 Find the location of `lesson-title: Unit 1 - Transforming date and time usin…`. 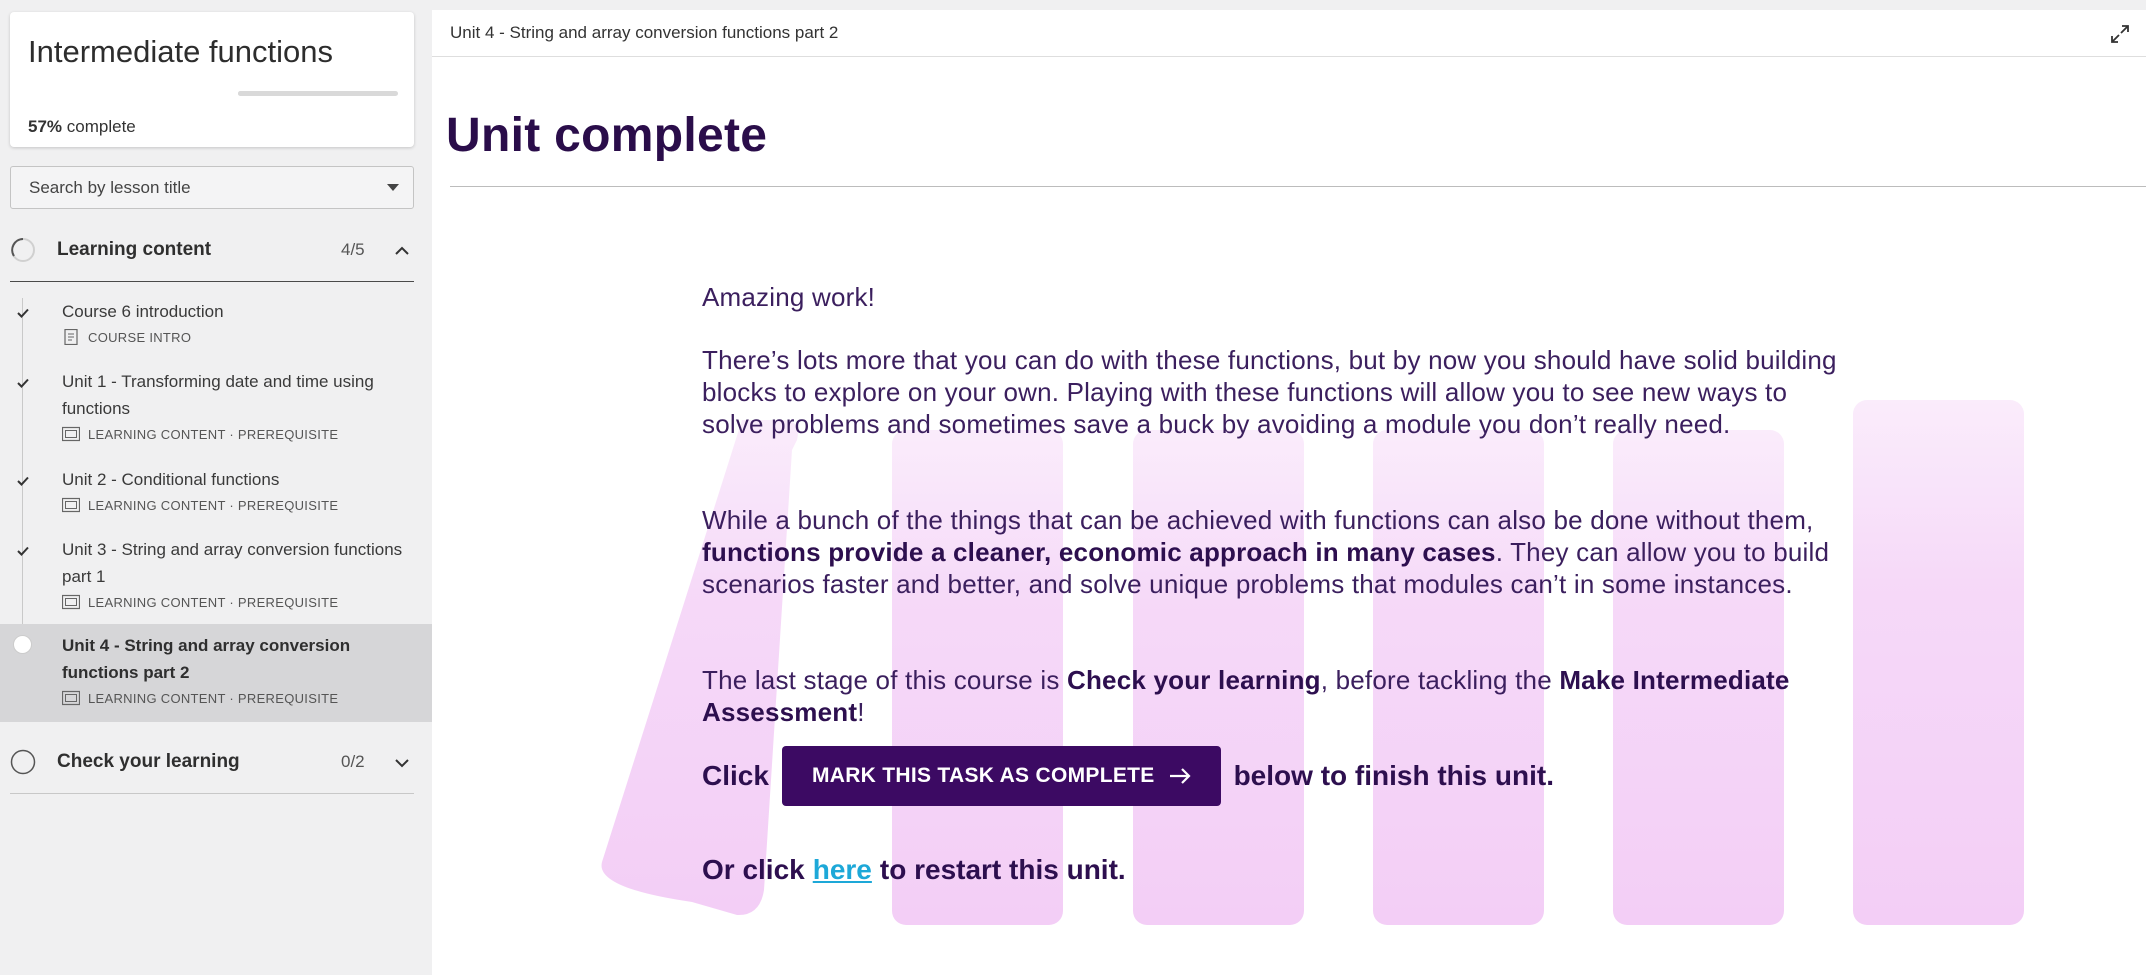

lesson-title: Unit 1 - Transforming date and time usin… is located at coordinates (218, 395).